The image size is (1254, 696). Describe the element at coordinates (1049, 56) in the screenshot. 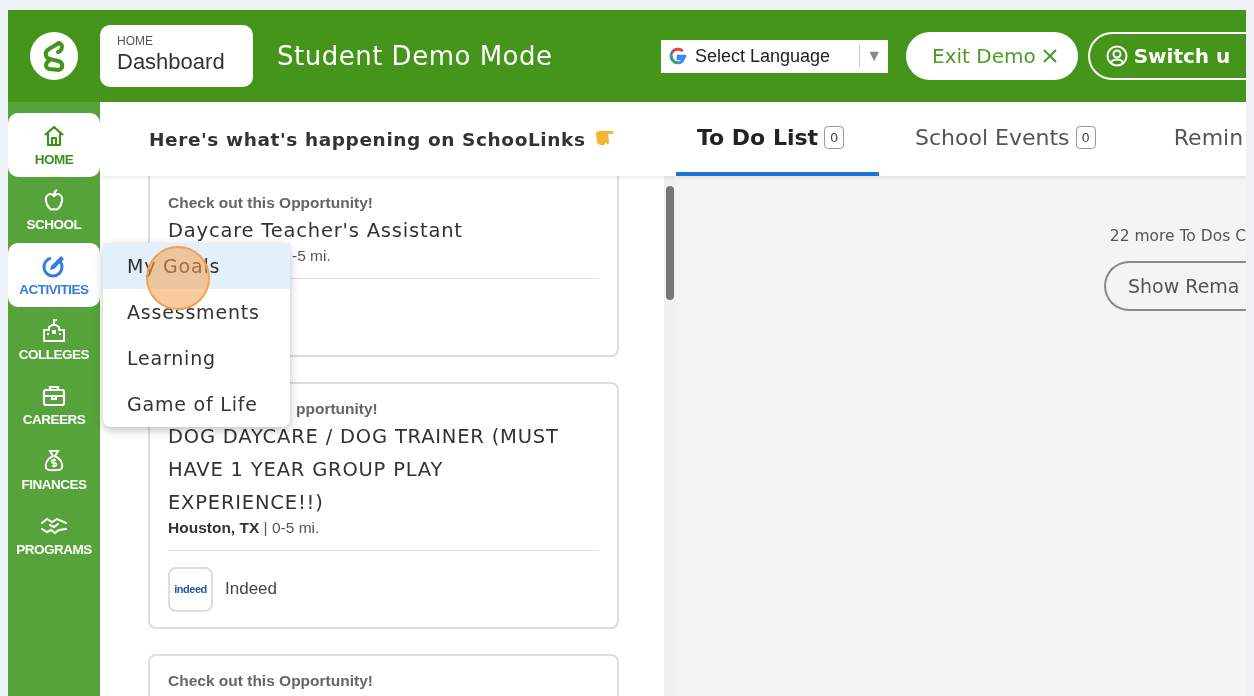

I see `close-icon` at that location.